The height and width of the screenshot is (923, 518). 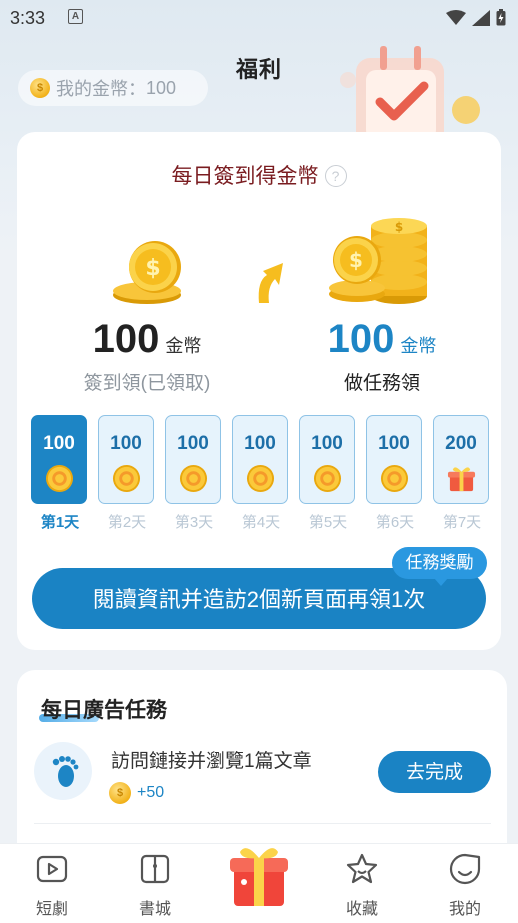 I want to click on sign-left-unit: 金幣, so click(x=183, y=346).